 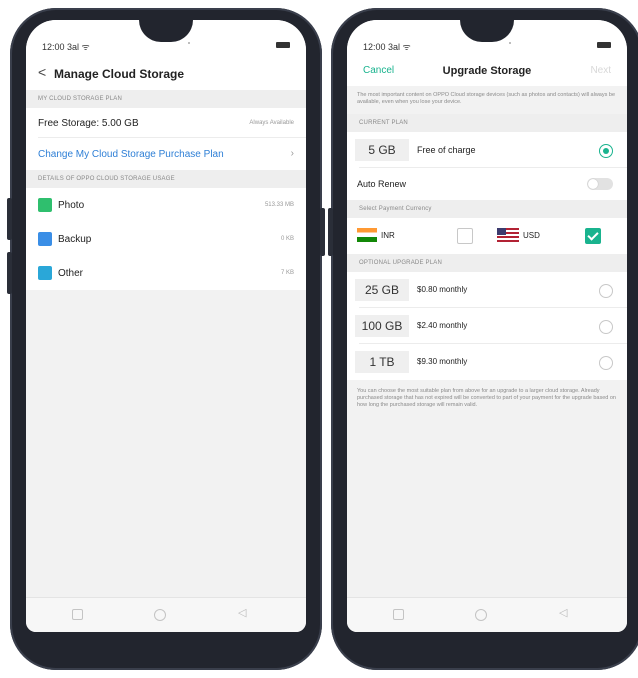 What do you see at coordinates (382, 150) in the screenshot?
I see `plan-size: 5 GB` at bounding box center [382, 150].